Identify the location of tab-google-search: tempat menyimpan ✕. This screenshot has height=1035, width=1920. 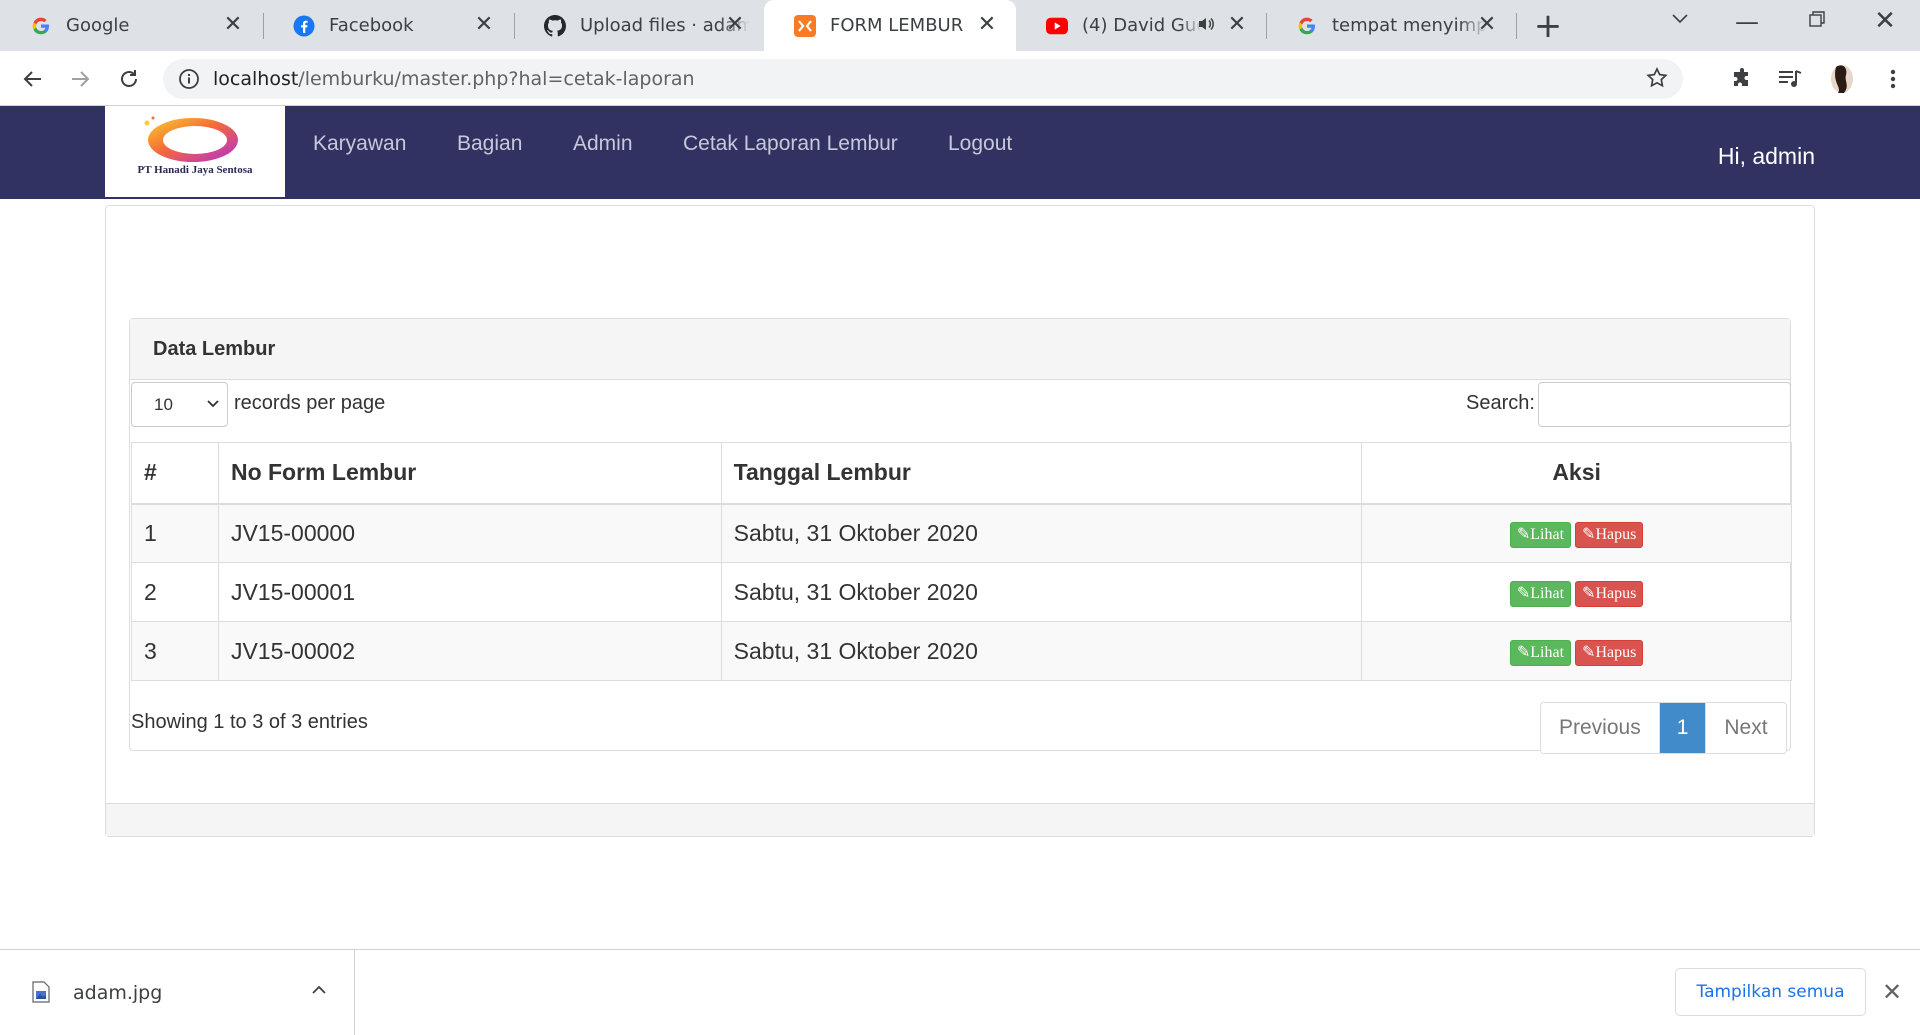
(1391, 25).